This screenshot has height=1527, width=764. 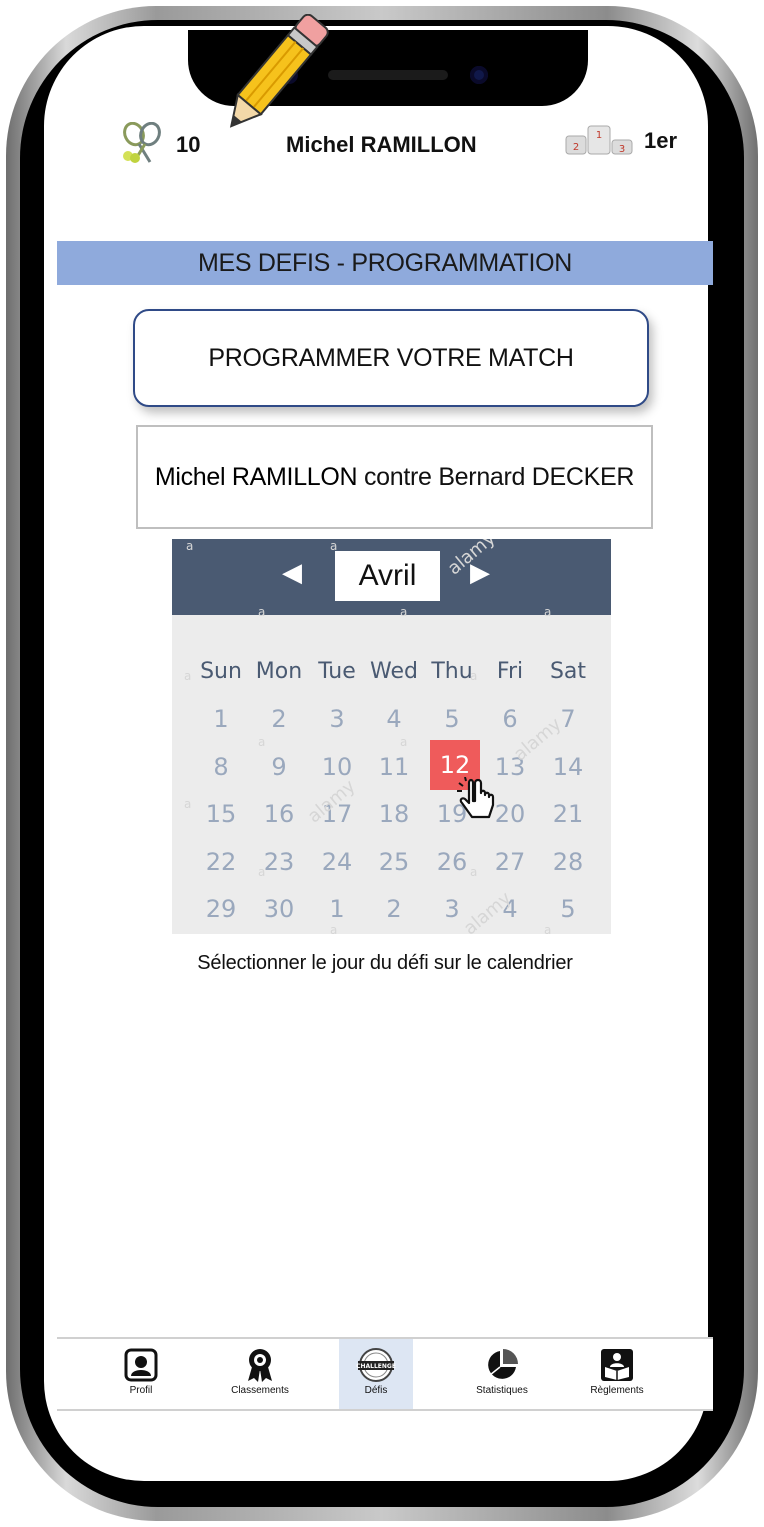 What do you see at coordinates (394, 862) in the screenshot?
I see `calendar-day: 25` at bounding box center [394, 862].